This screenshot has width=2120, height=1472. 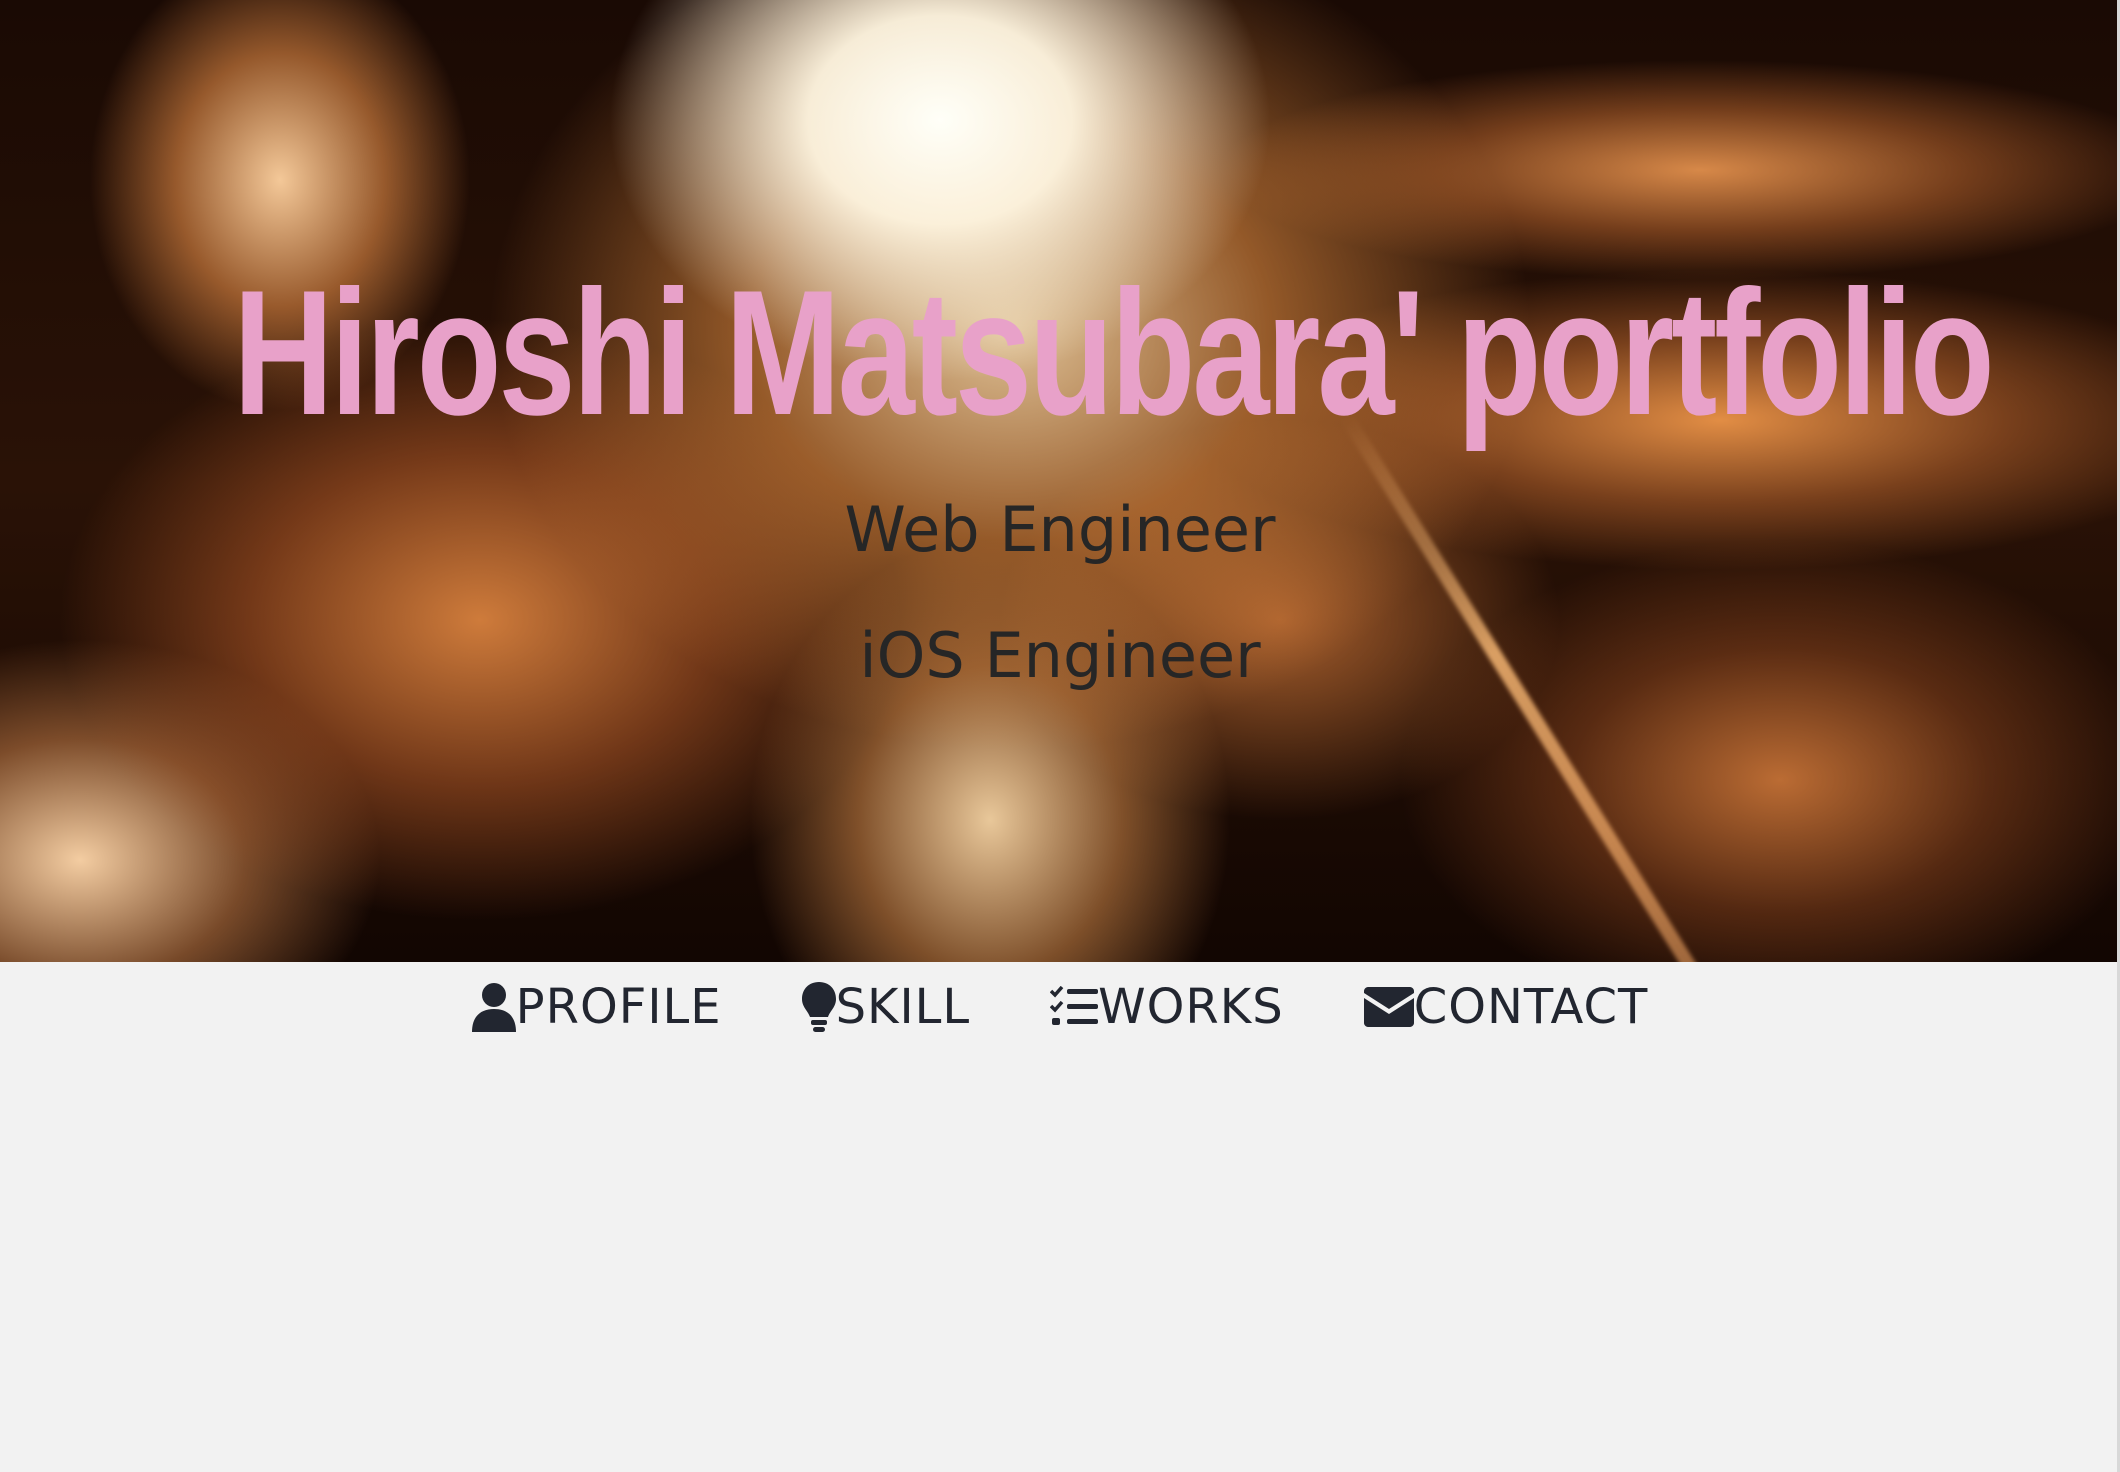 I want to click on user-icon, so click(x=493, y=1007).